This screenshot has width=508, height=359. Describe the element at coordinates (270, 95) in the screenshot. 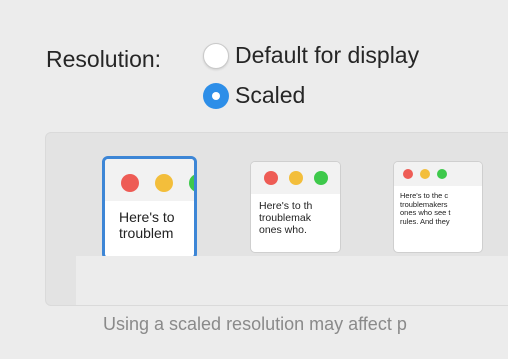

I see `option-label-scaled: Scaled` at that location.